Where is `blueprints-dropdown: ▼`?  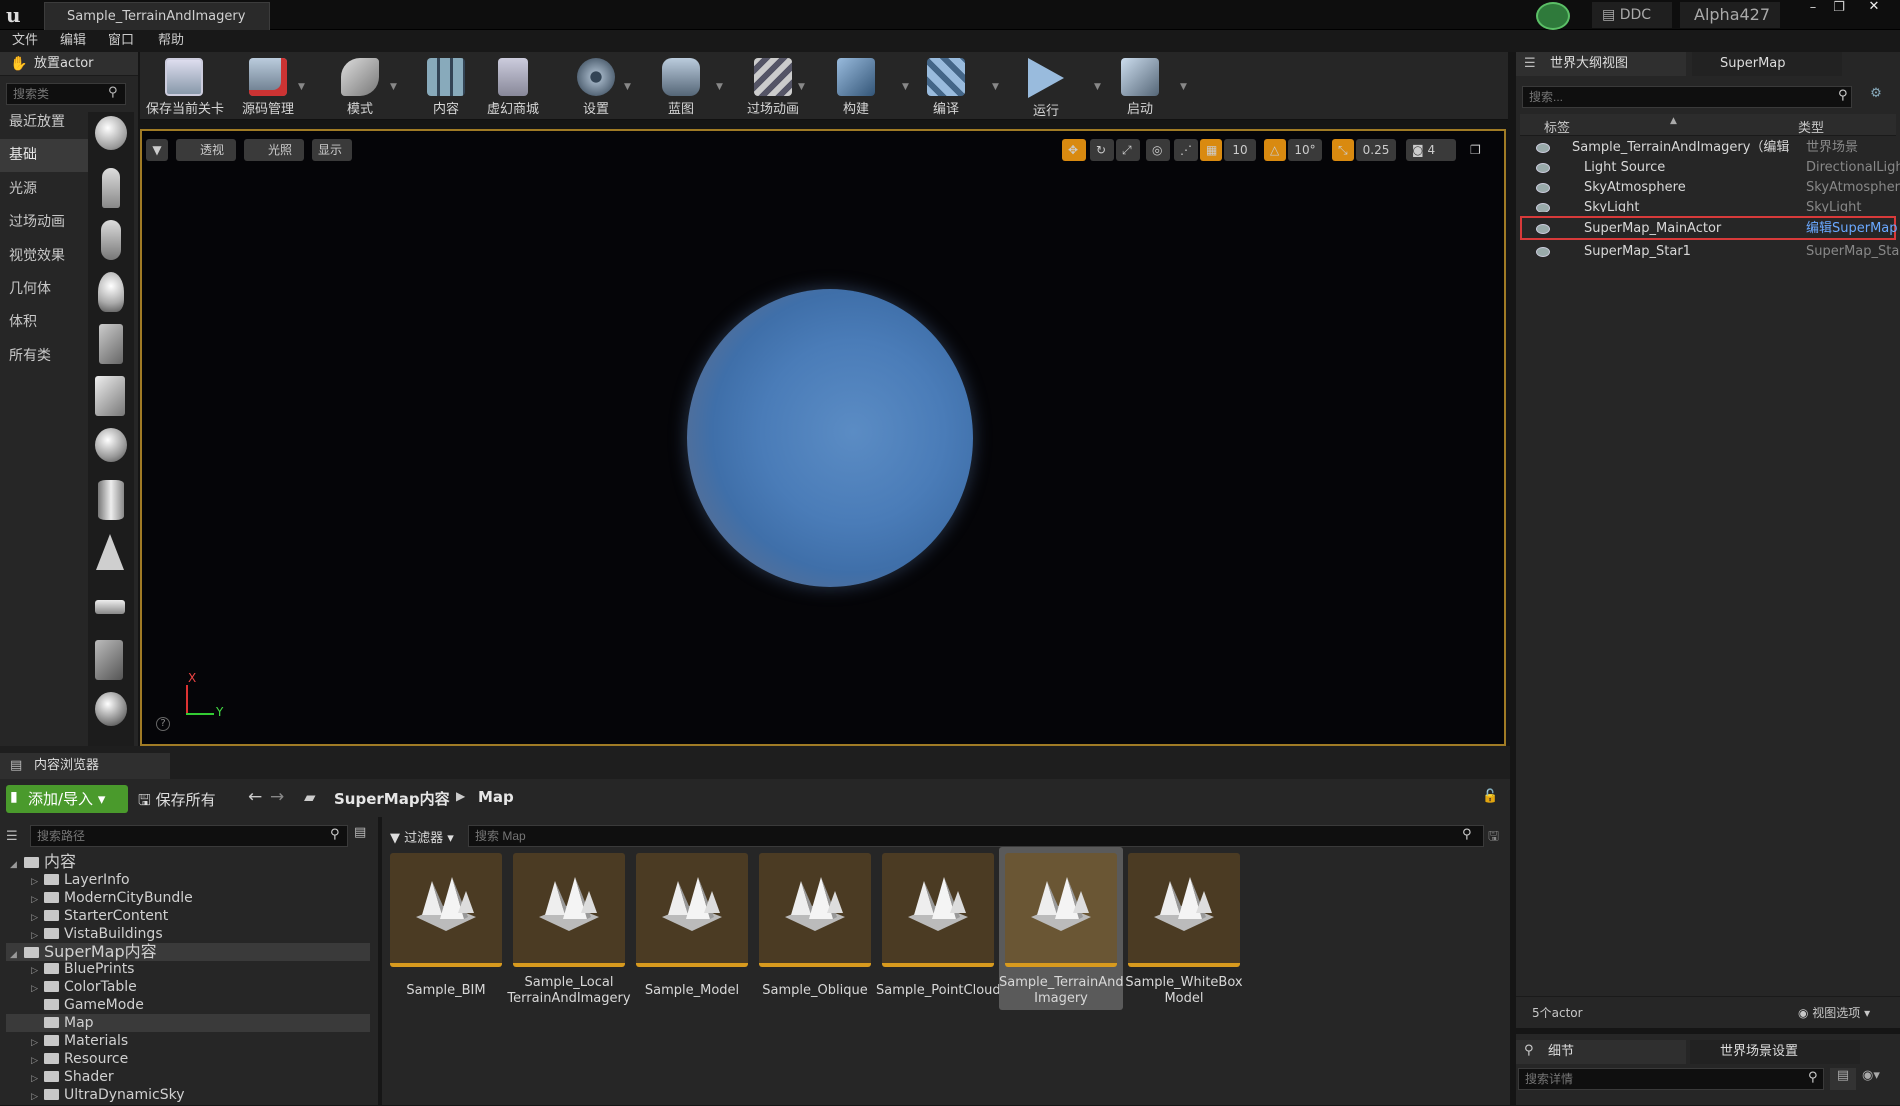 blueprints-dropdown: ▼ is located at coordinates (719, 87).